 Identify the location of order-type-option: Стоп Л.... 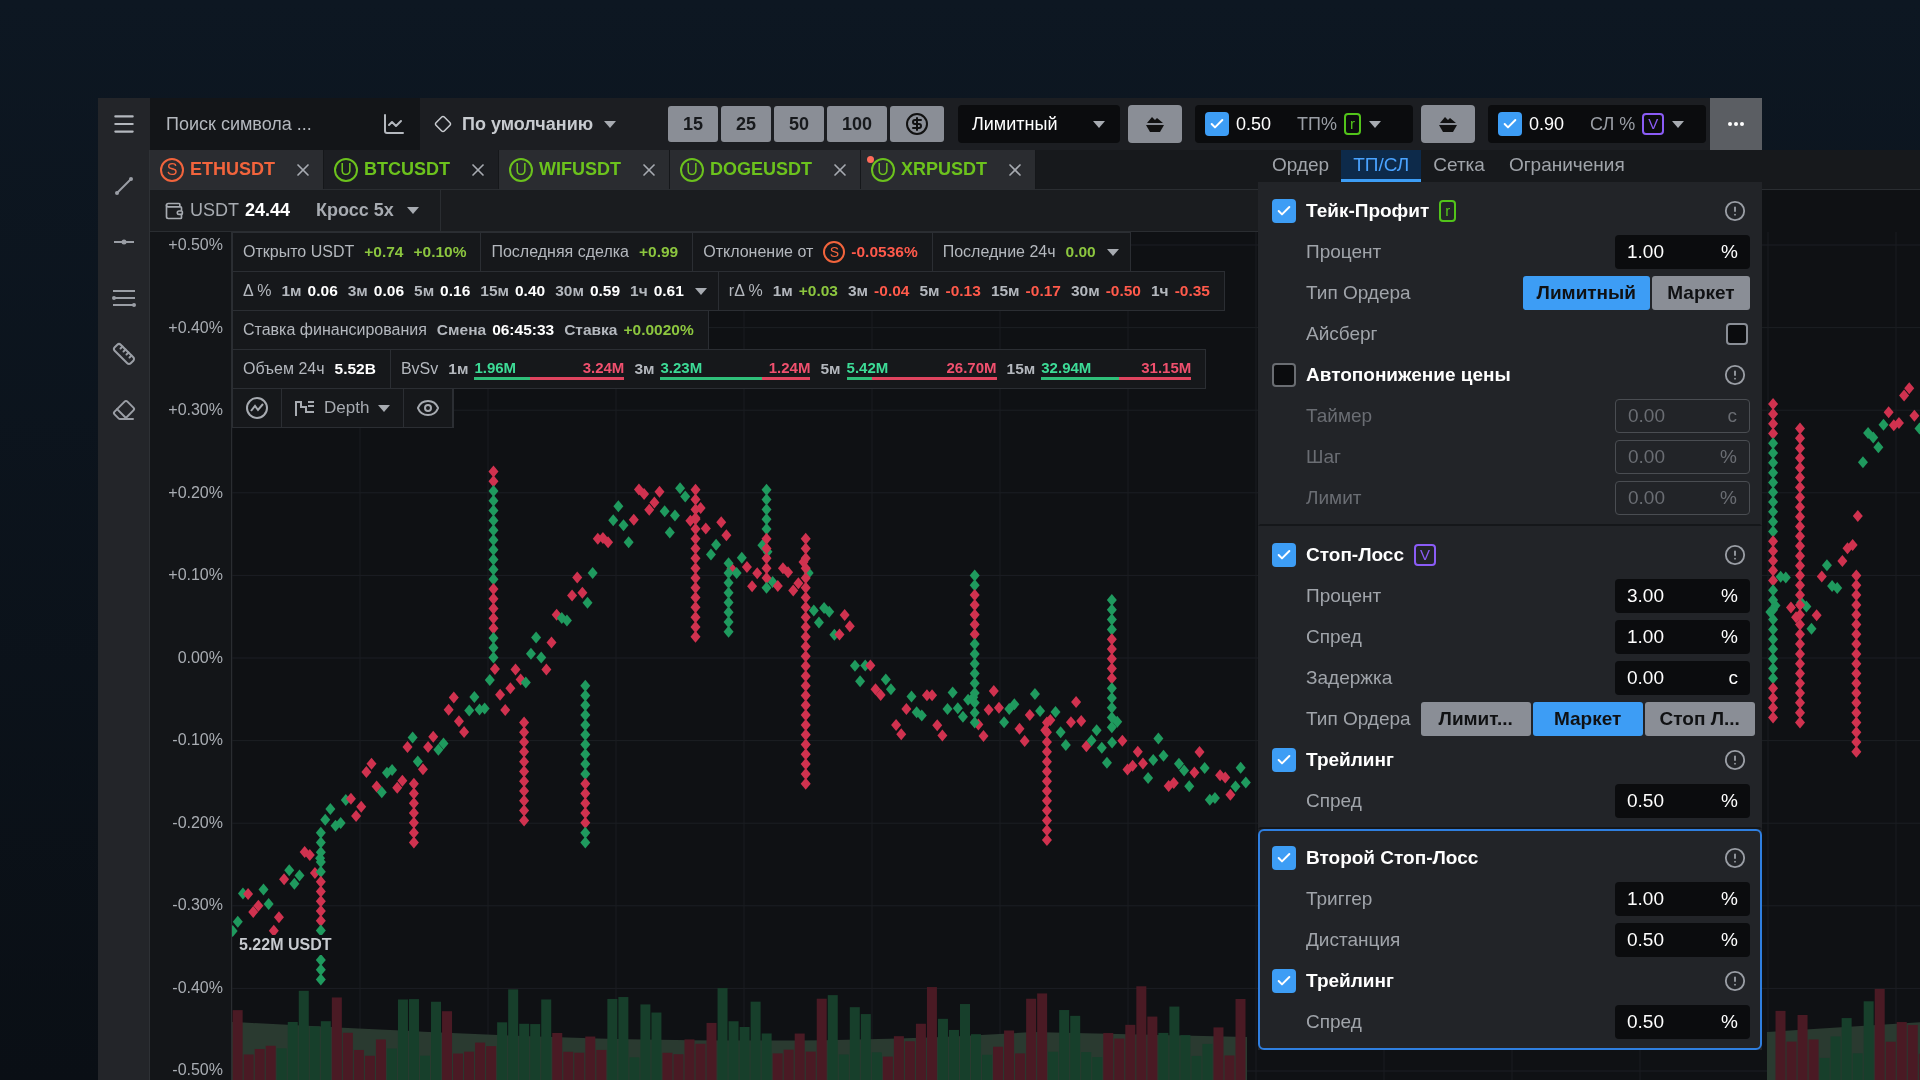
(1699, 718).